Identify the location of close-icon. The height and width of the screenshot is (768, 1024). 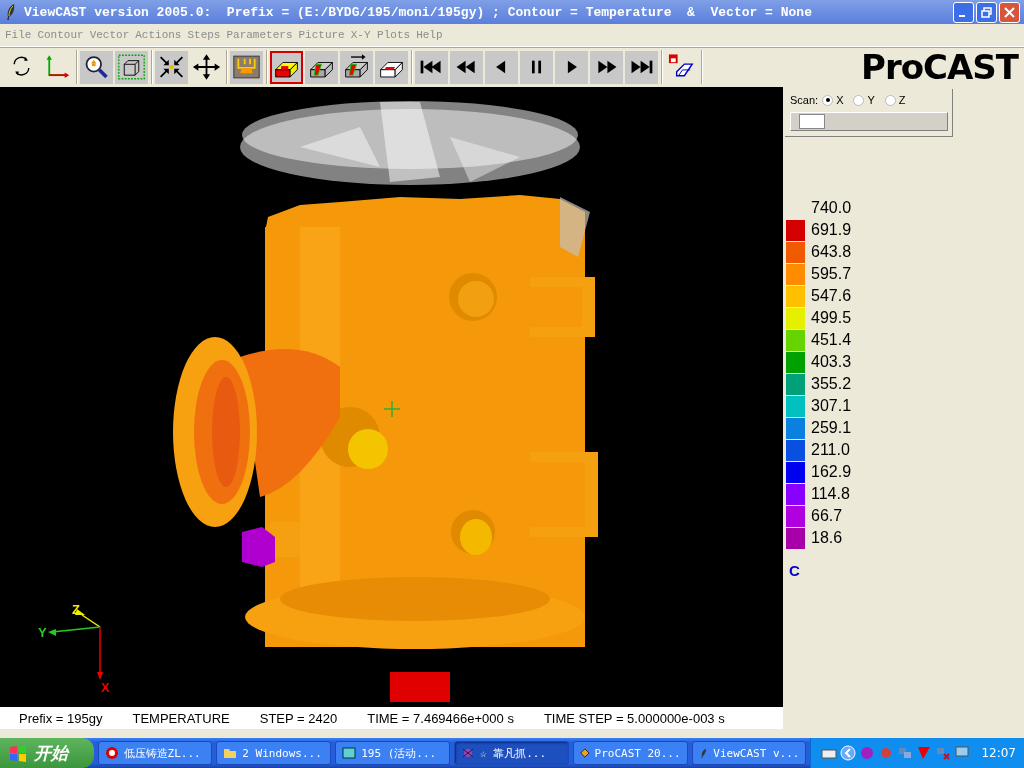
(1009, 12).